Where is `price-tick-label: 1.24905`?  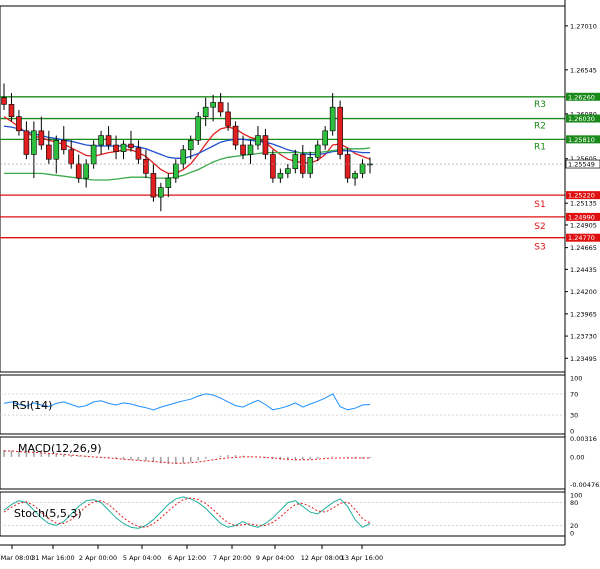
price-tick-label: 1.24905 is located at coordinates (583, 225).